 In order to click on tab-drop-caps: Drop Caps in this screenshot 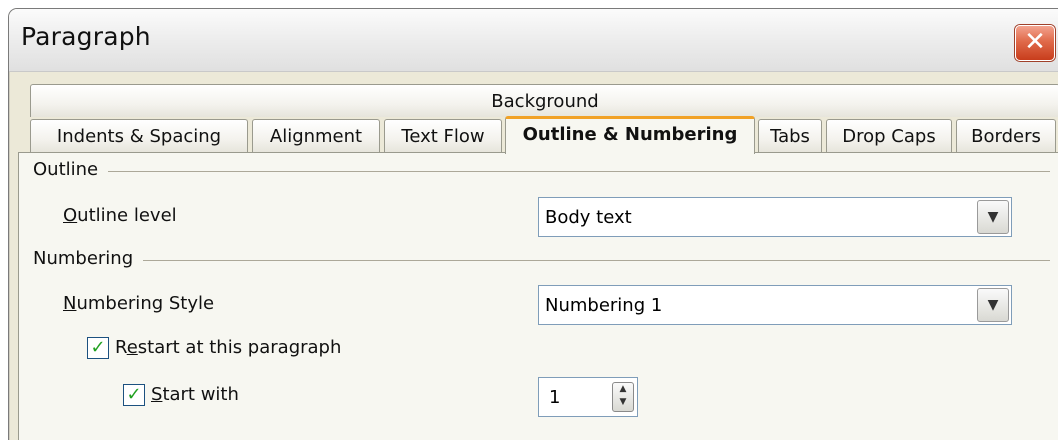, I will do `click(889, 135)`.